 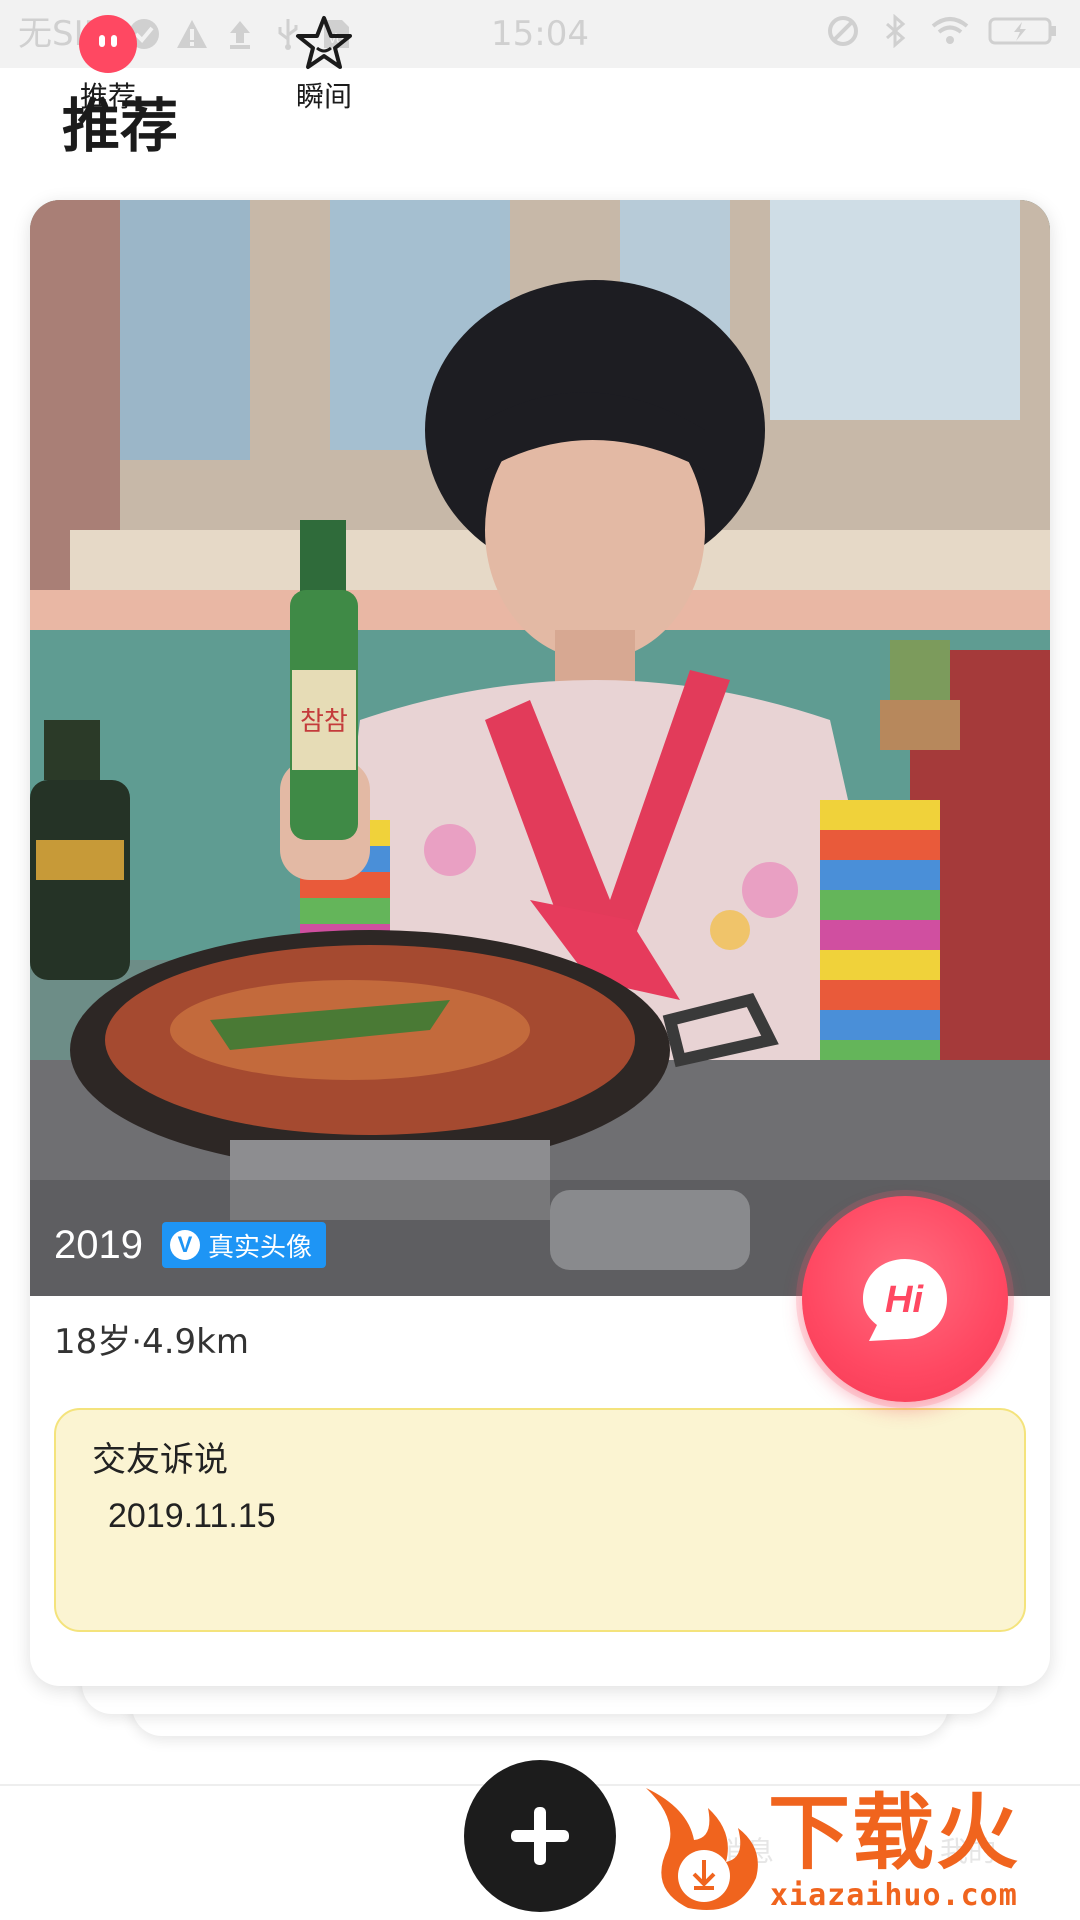 I want to click on alarm-icon, so click(x=843, y=31).